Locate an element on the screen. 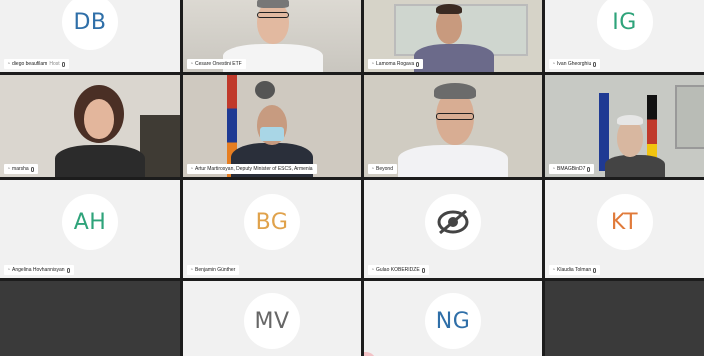 Image resolution: width=704 pixels, height=356 pixels. participant-name: Benjamin Günther is located at coordinates (215, 270).